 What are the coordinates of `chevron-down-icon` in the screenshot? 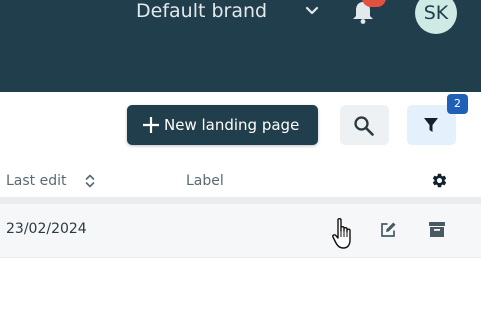 It's located at (312, 11).